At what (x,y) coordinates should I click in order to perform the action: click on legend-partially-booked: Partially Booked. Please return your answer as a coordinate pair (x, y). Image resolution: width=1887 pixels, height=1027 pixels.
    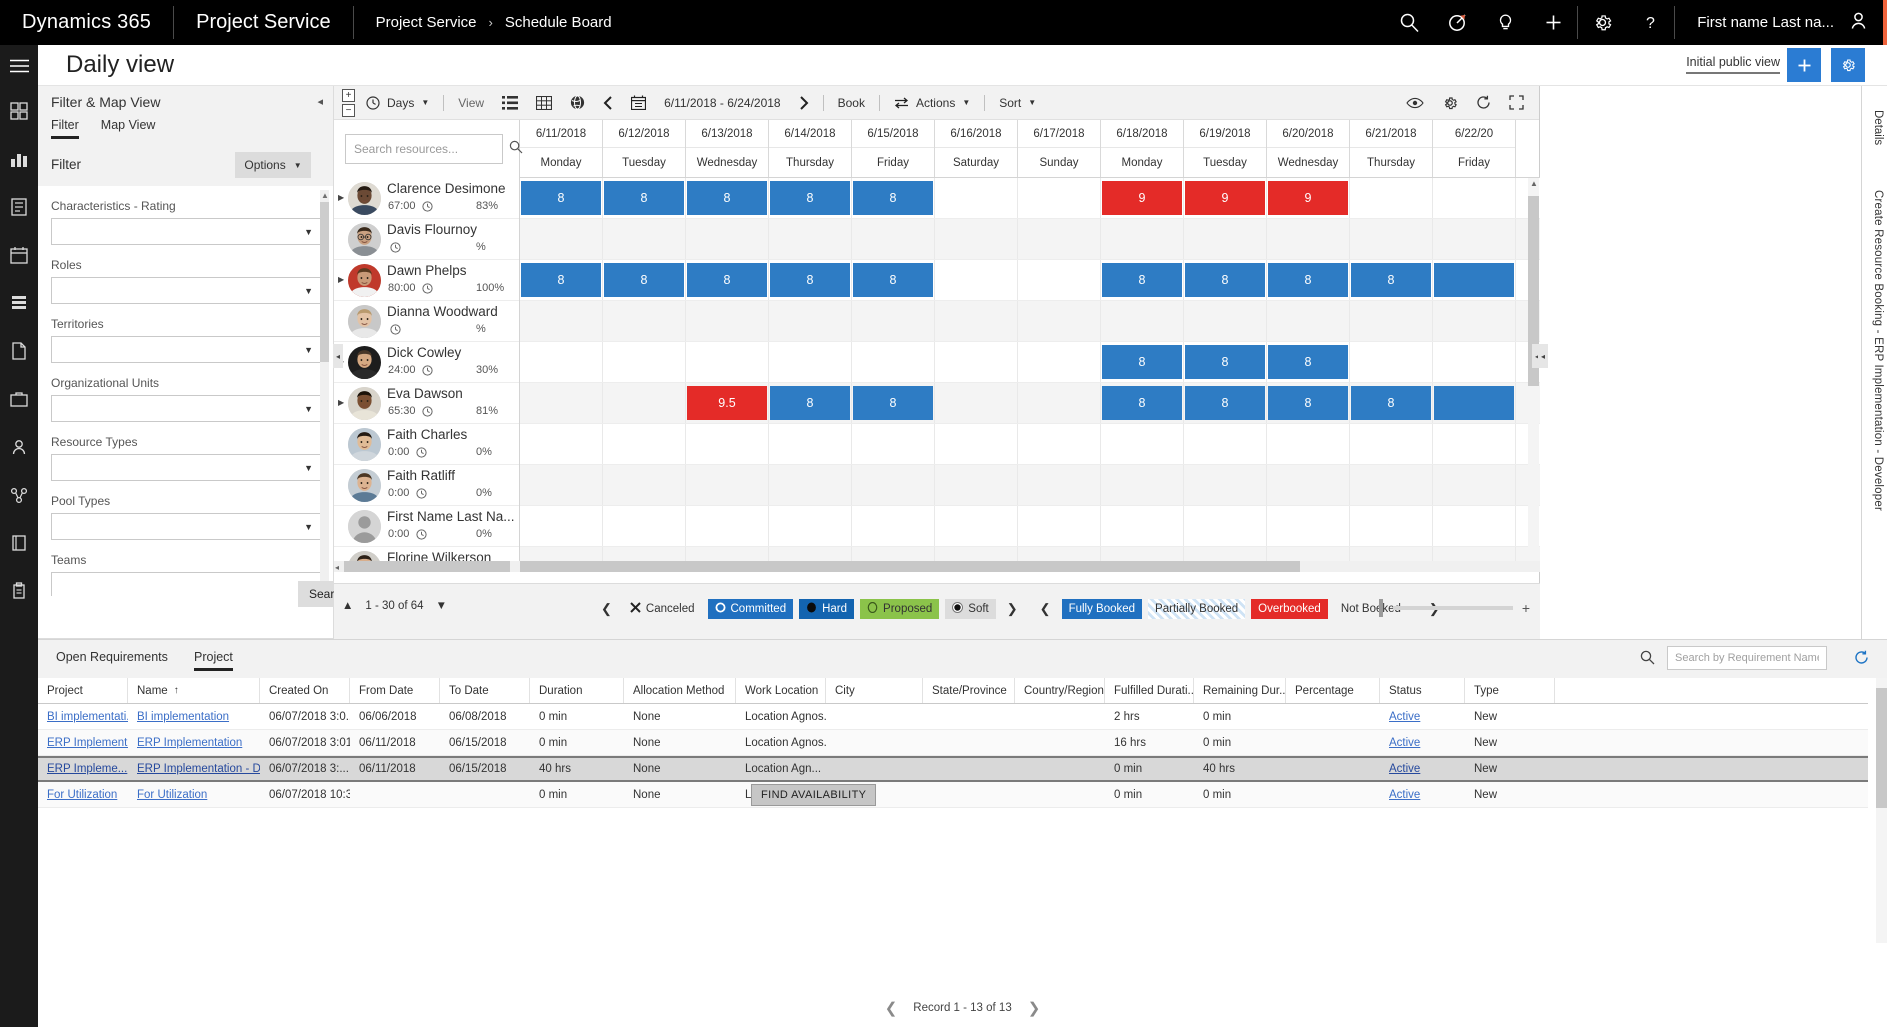
    Looking at the image, I should click on (1197, 609).